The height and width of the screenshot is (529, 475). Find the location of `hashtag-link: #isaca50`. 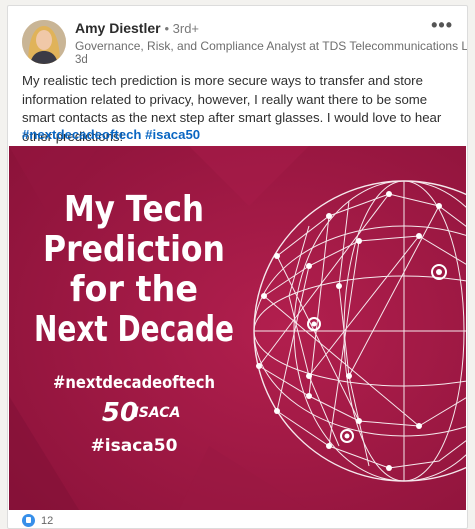

hashtag-link: #isaca50 is located at coordinates (172, 134).